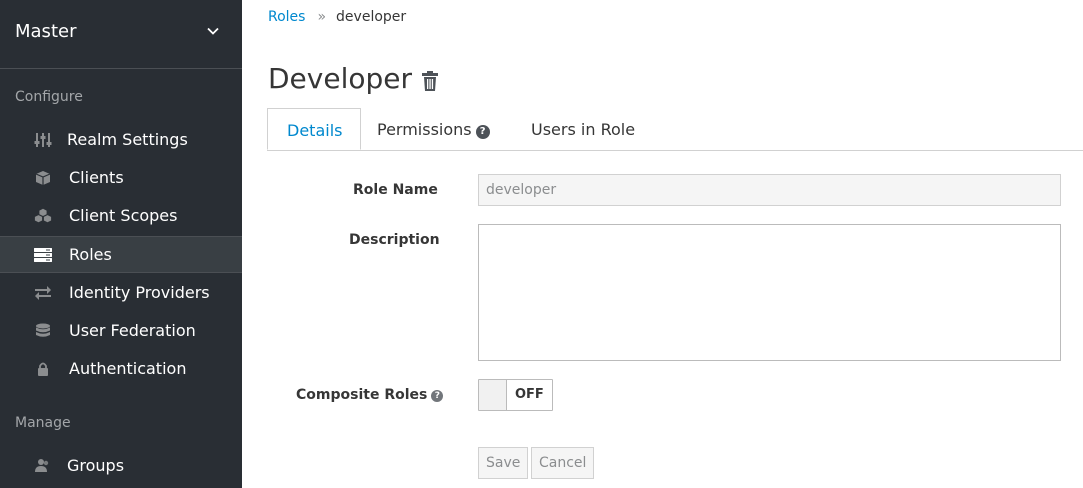  What do you see at coordinates (424, 129) in the screenshot?
I see `tab-label: Permissions` at bounding box center [424, 129].